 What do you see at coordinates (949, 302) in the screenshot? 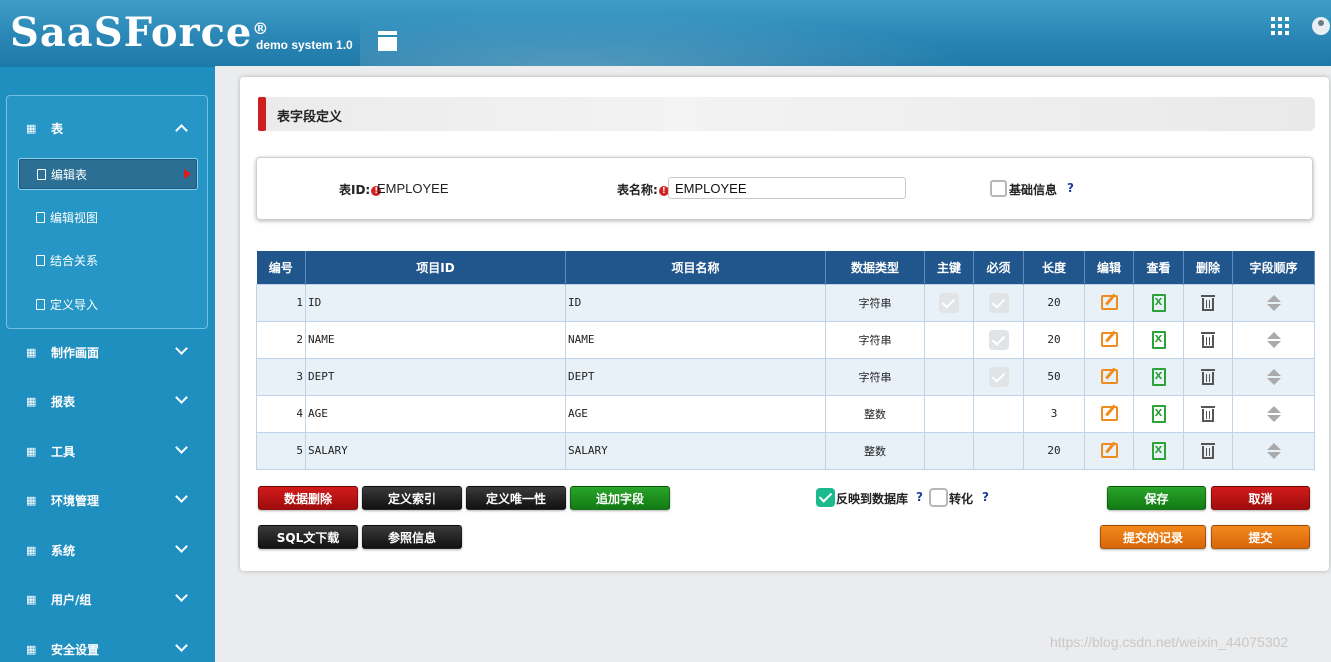
I see `primary-key-checkbox` at bounding box center [949, 302].